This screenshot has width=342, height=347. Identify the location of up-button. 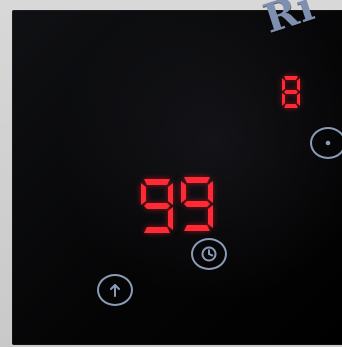
(115, 290).